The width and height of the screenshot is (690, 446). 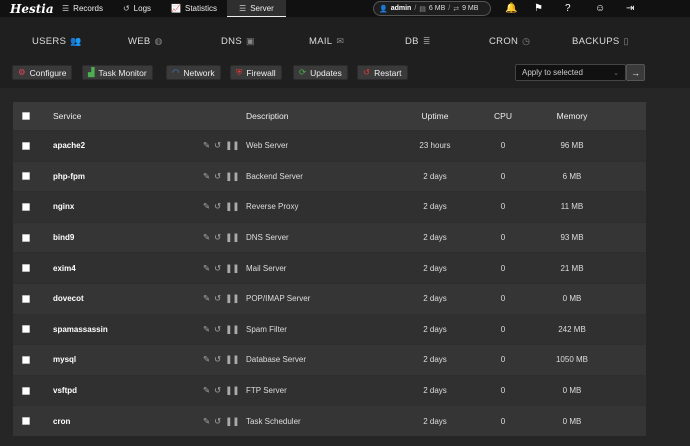 I want to click on nav-records: ☰ Records, so click(x=82, y=8).